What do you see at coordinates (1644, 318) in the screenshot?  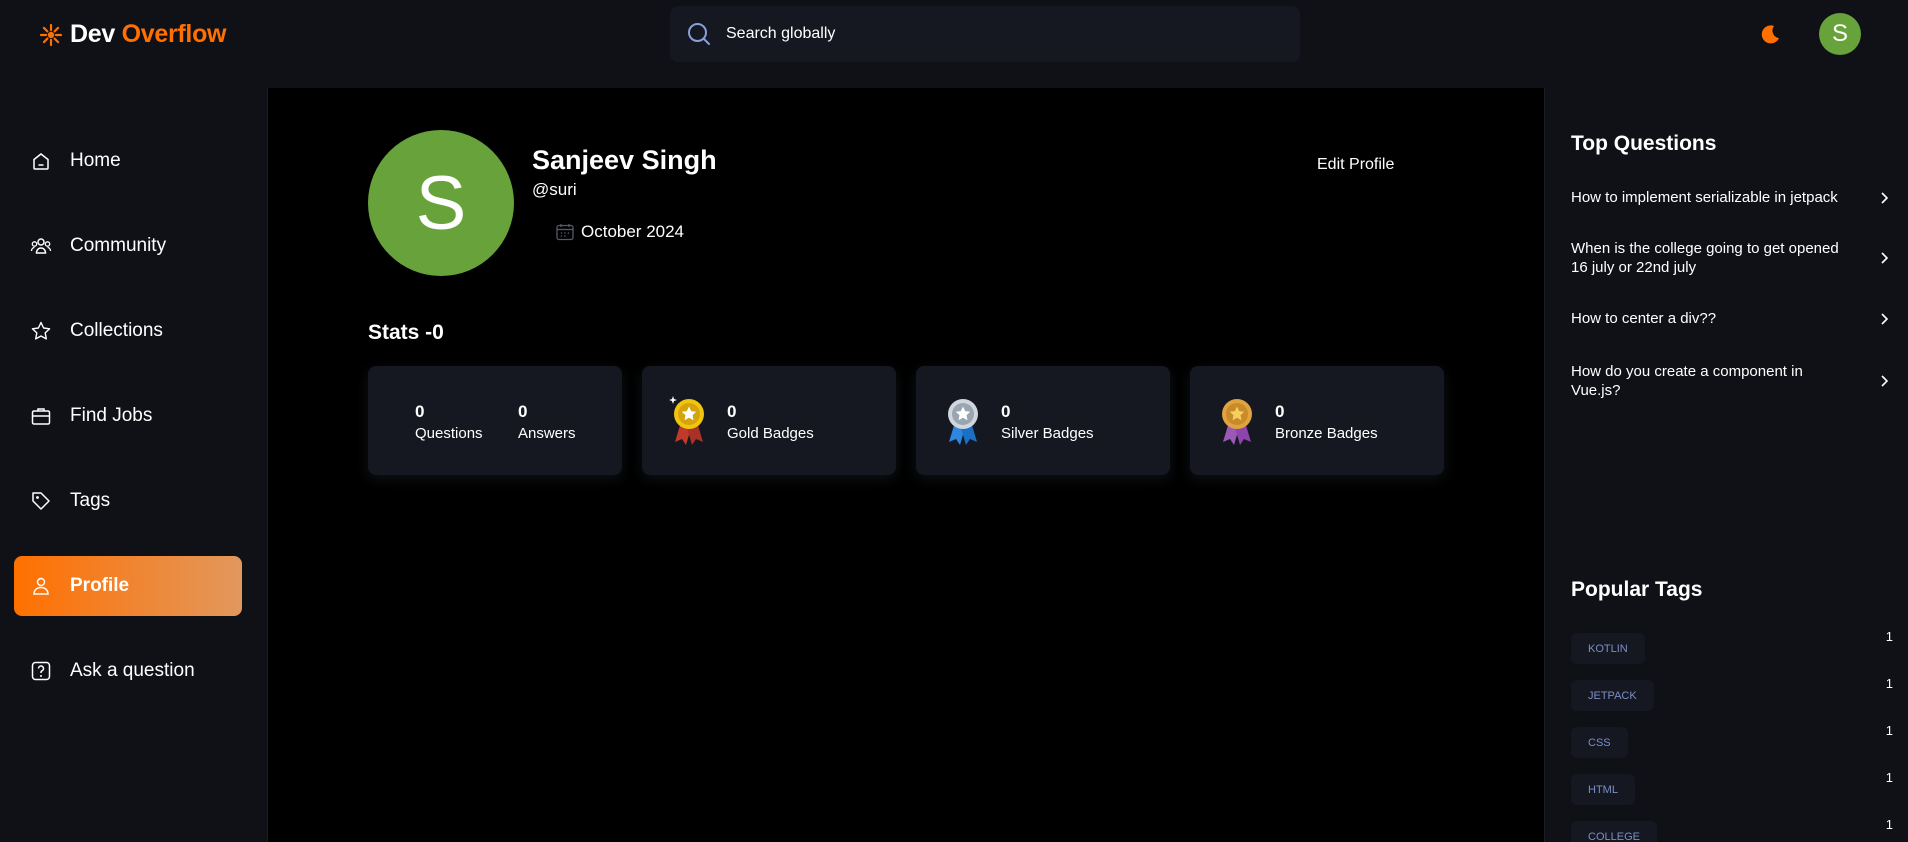 I see `top-question-text: How to center a div??` at bounding box center [1644, 318].